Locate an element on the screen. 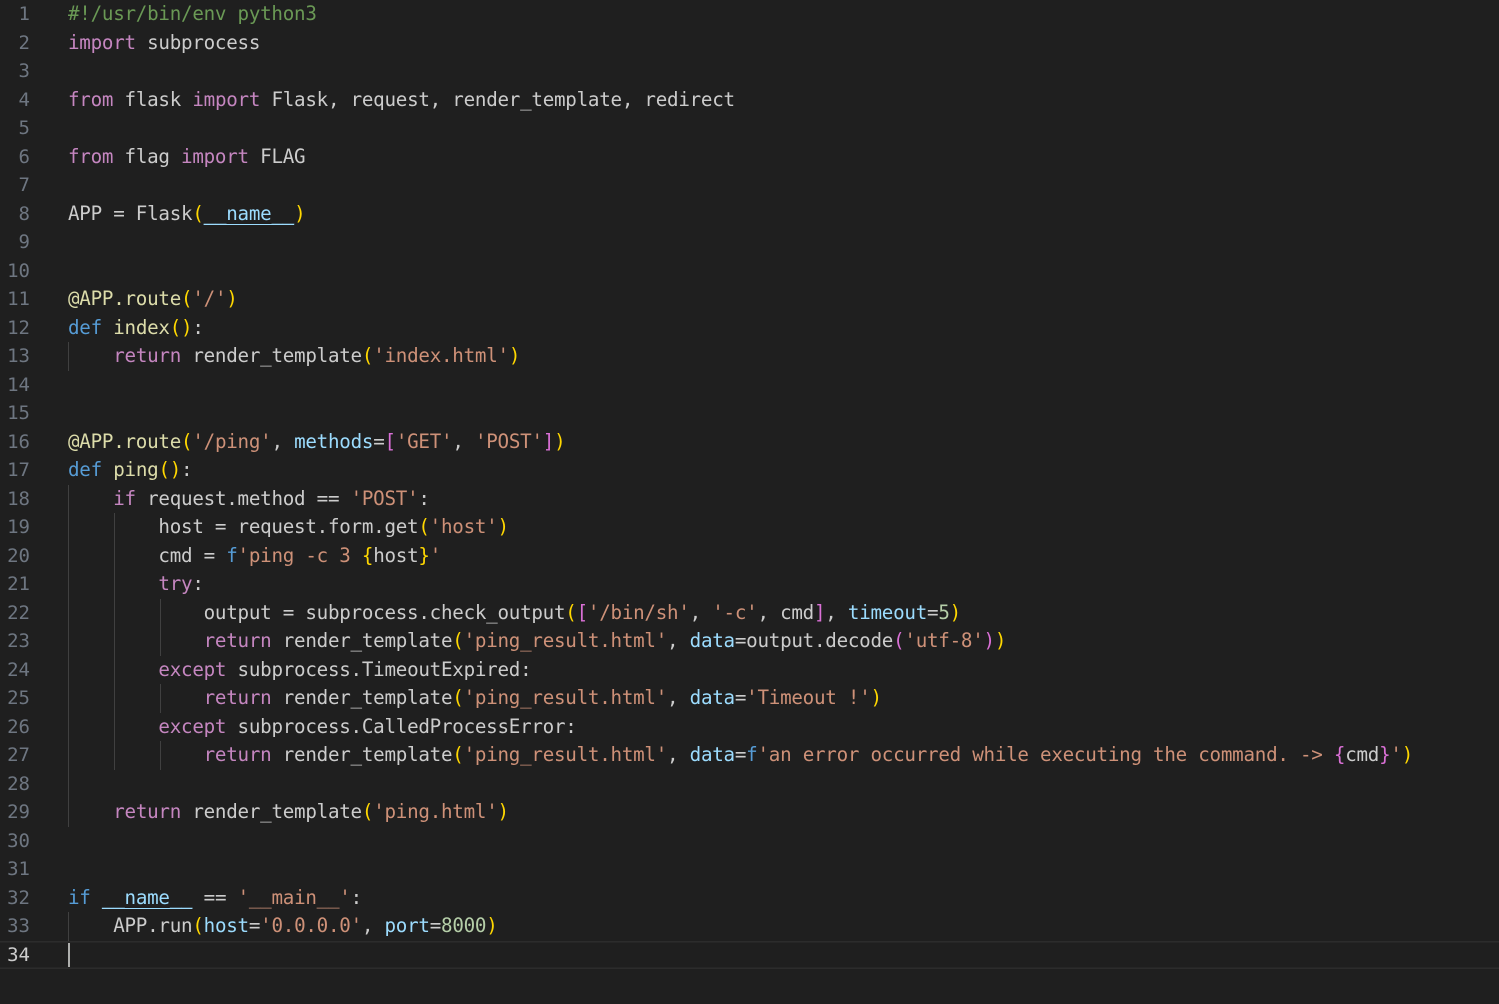 This screenshot has width=1499, height=1004. code-token: timeout is located at coordinates (887, 612).